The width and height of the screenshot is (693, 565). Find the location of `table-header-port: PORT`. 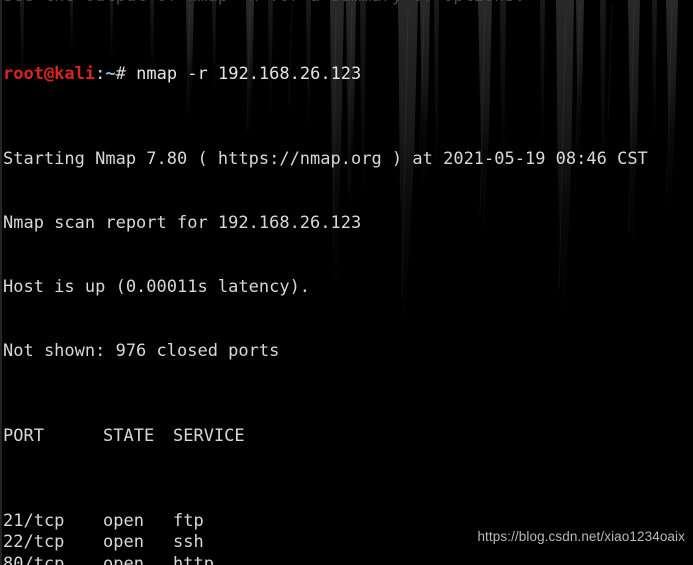

table-header-port: PORT is located at coordinates (23, 435).